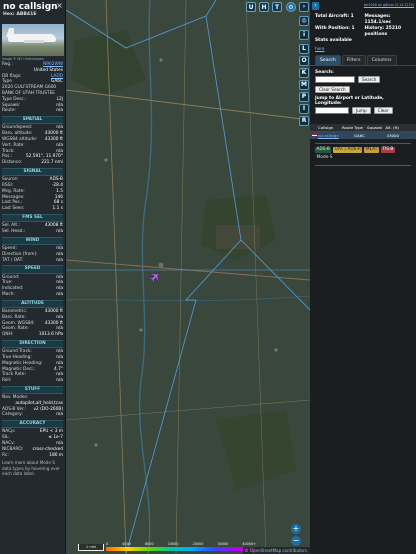  I want to click on info-key: Distance:, so click(12, 163).